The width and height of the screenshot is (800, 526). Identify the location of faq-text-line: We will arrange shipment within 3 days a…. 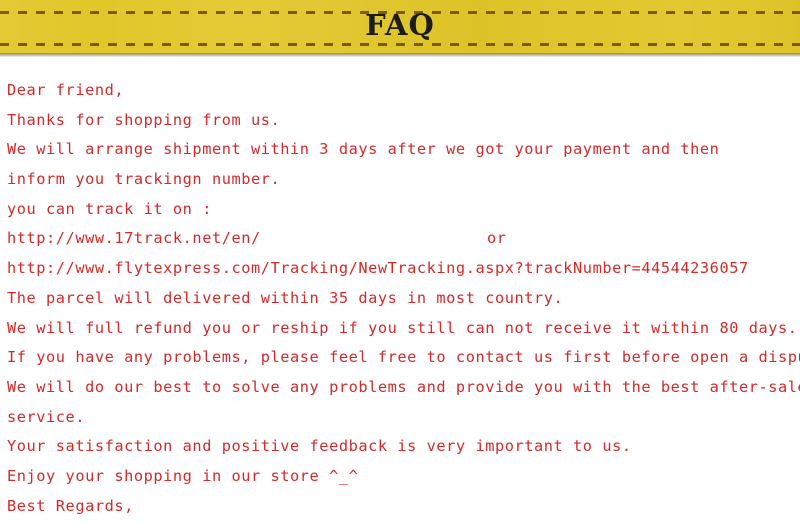
(363, 149).